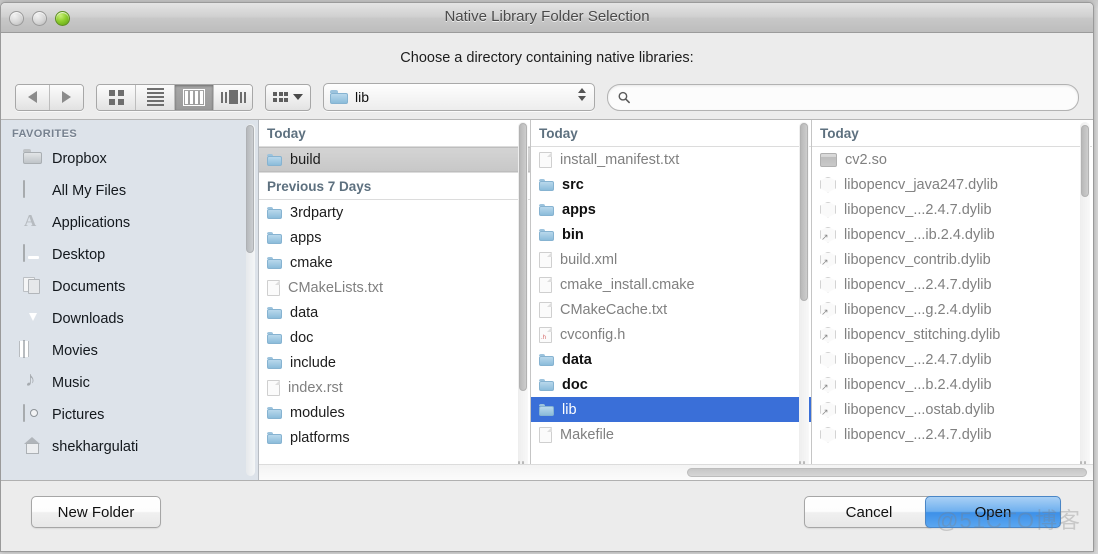 The width and height of the screenshot is (1098, 554). What do you see at coordinates (298, 97) in the screenshot?
I see `chevron-down-icon` at bounding box center [298, 97].